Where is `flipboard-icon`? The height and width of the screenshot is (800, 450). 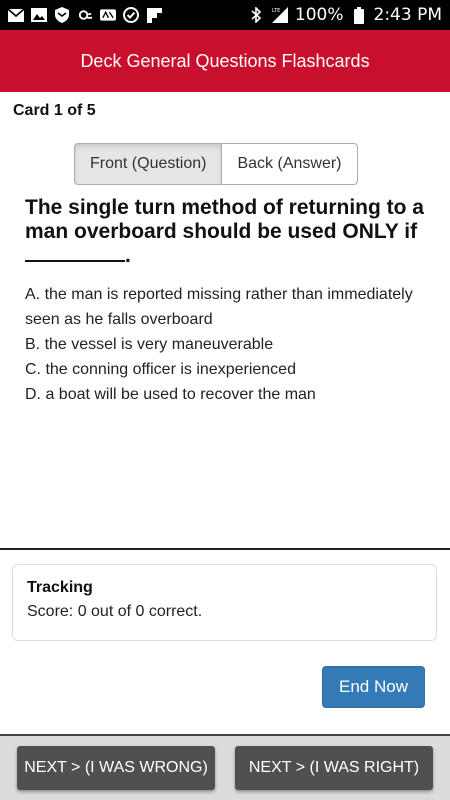 flipboard-icon is located at coordinates (154, 15).